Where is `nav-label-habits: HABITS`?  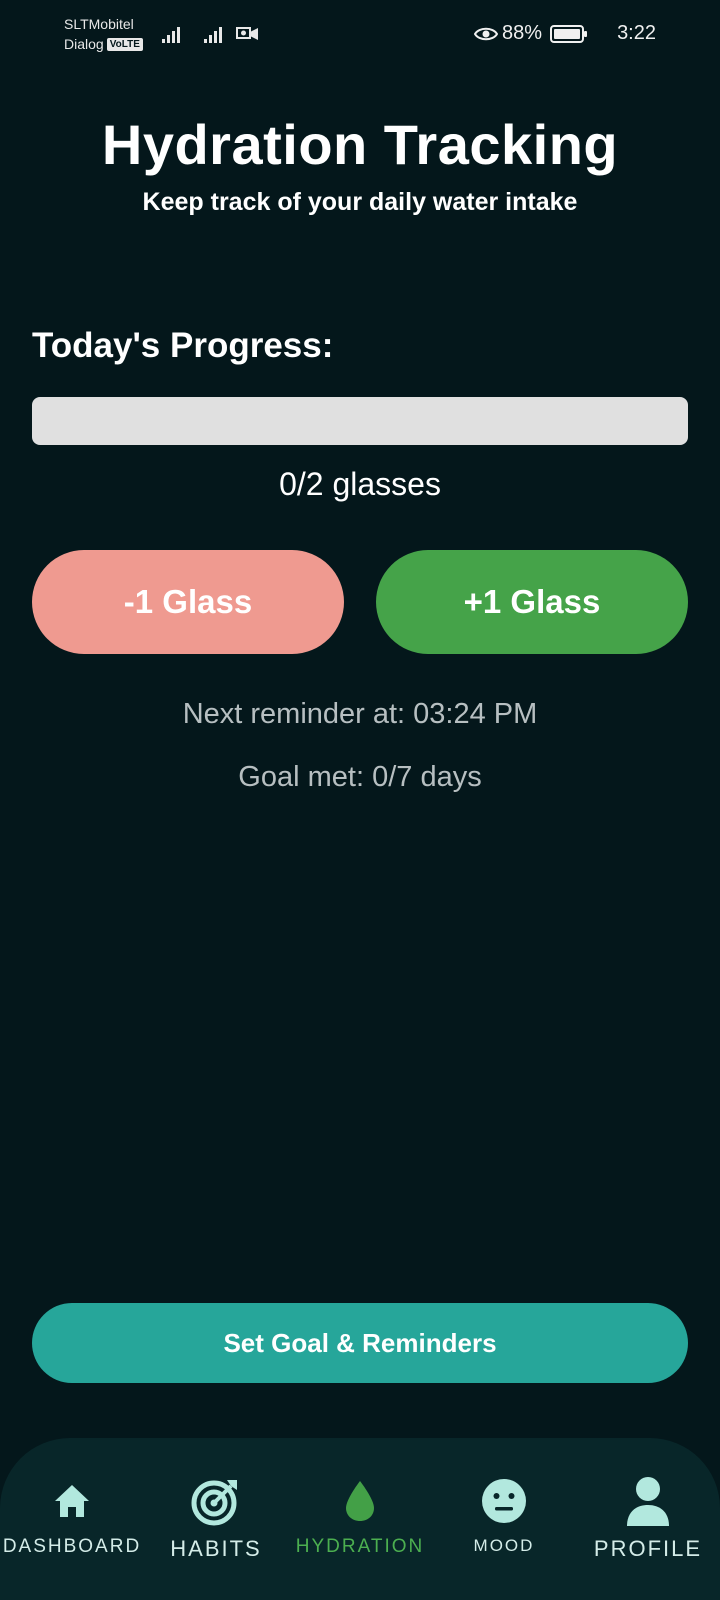
nav-label-habits: HABITS is located at coordinates (216, 1548).